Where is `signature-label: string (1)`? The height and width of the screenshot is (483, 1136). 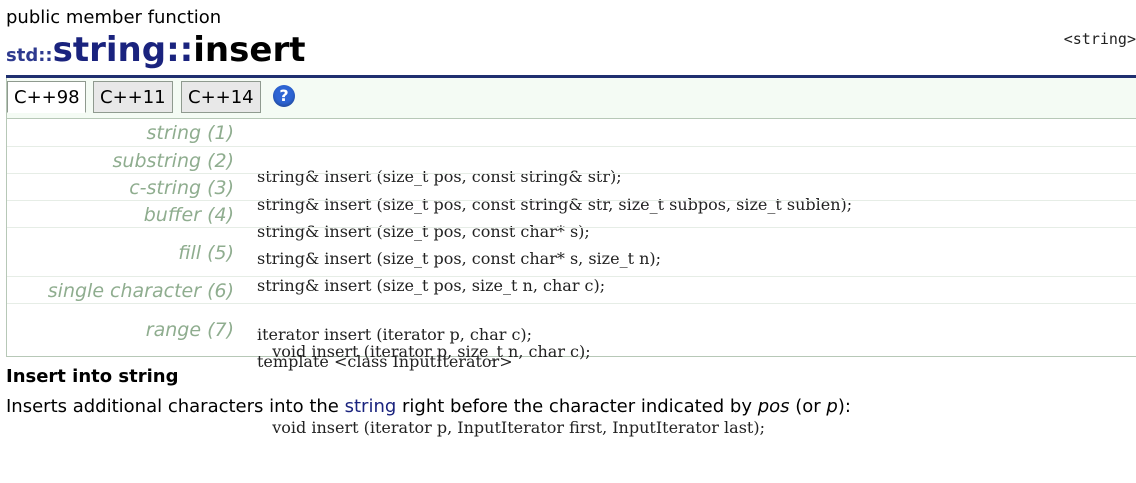
signature-label: string (1) is located at coordinates (190, 133).